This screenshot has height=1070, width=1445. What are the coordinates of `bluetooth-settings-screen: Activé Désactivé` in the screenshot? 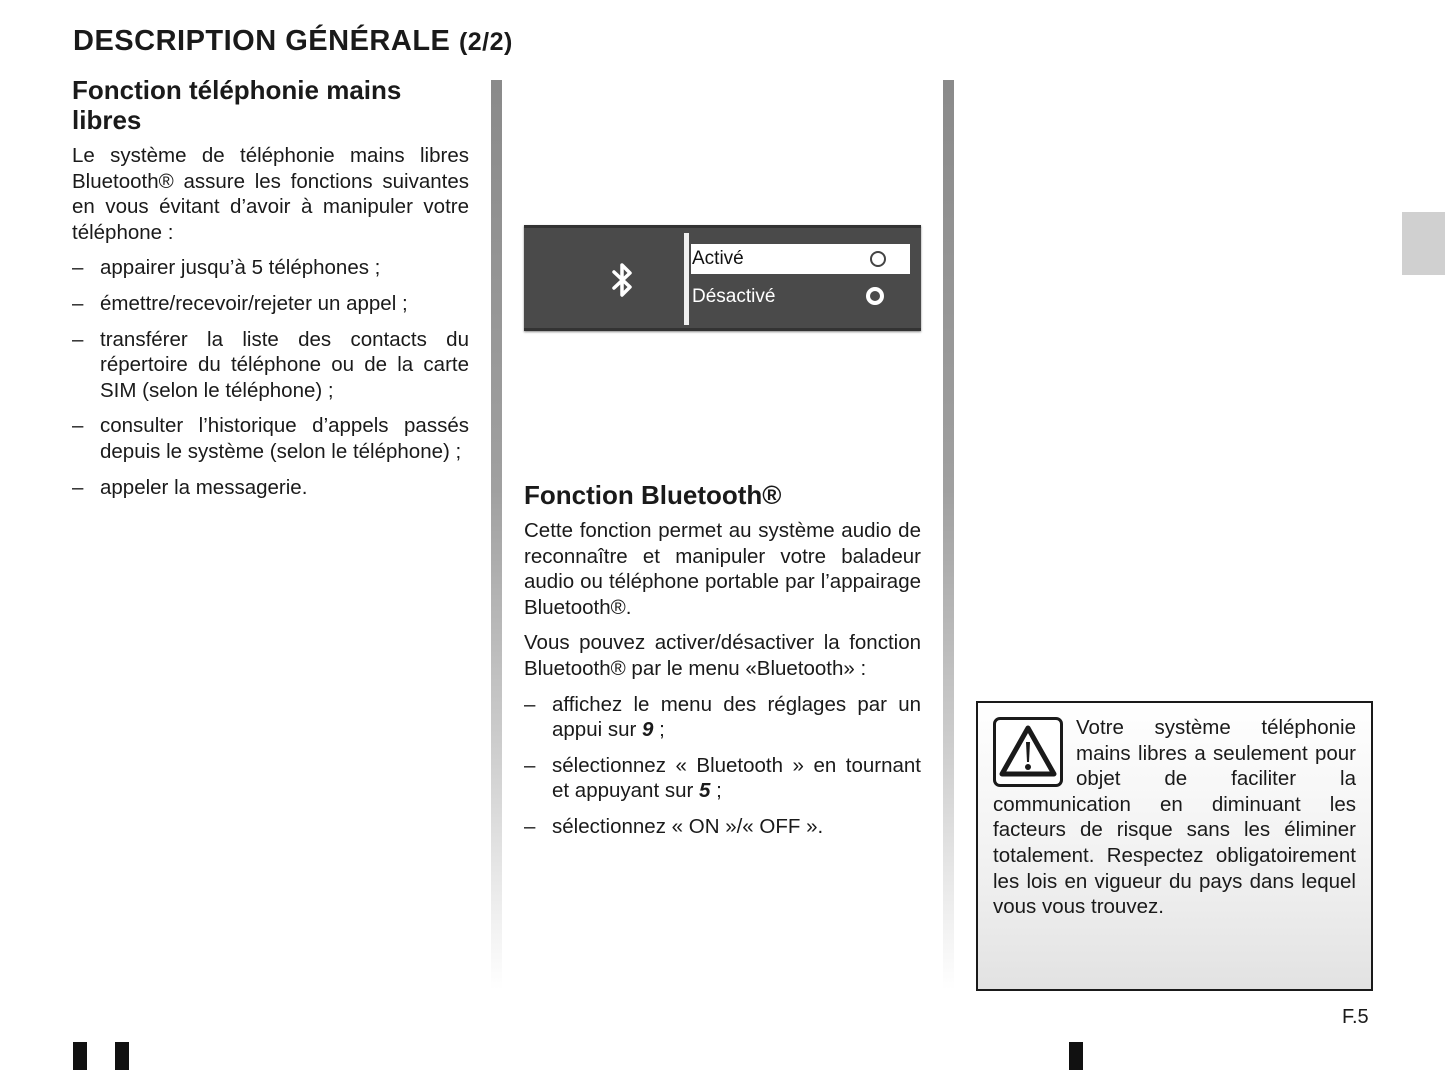 It's located at (722, 278).